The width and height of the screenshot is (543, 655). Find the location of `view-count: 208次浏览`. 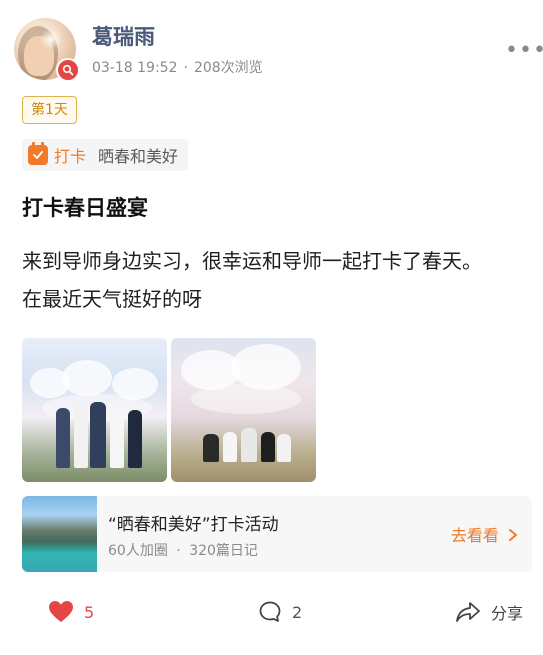

view-count: 208次浏览 is located at coordinates (228, 68).